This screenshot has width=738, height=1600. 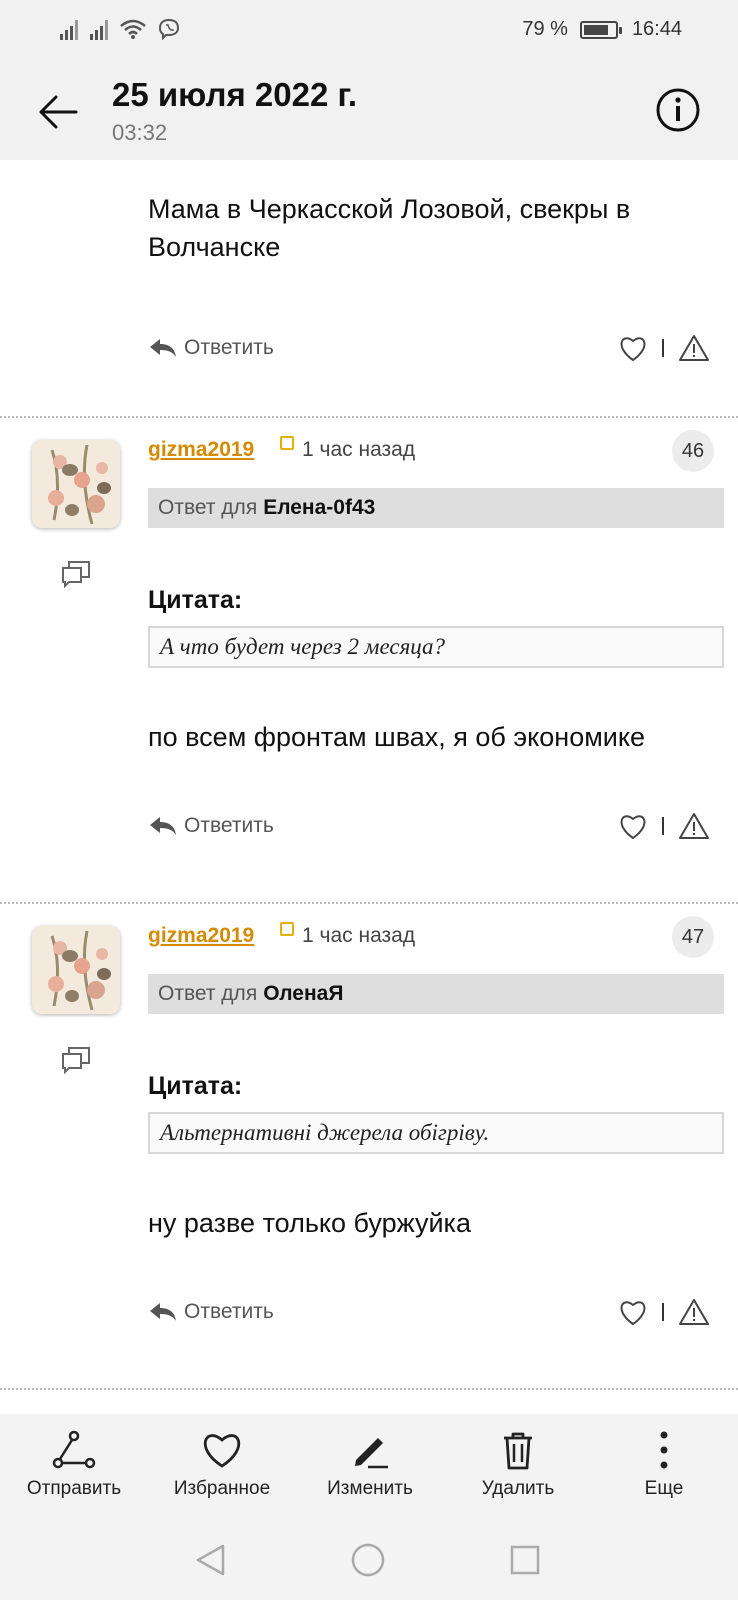 What do you see at coordinates (371, 1453) in the screenshot?
I see `pencil-icon` at bounding box center [371, 1453].